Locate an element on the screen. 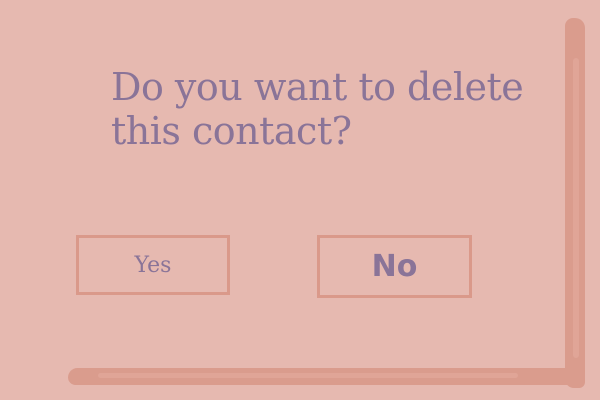 This screenshot has width=600, height=400. no-button-label: No is located at coordinates (394, 266).